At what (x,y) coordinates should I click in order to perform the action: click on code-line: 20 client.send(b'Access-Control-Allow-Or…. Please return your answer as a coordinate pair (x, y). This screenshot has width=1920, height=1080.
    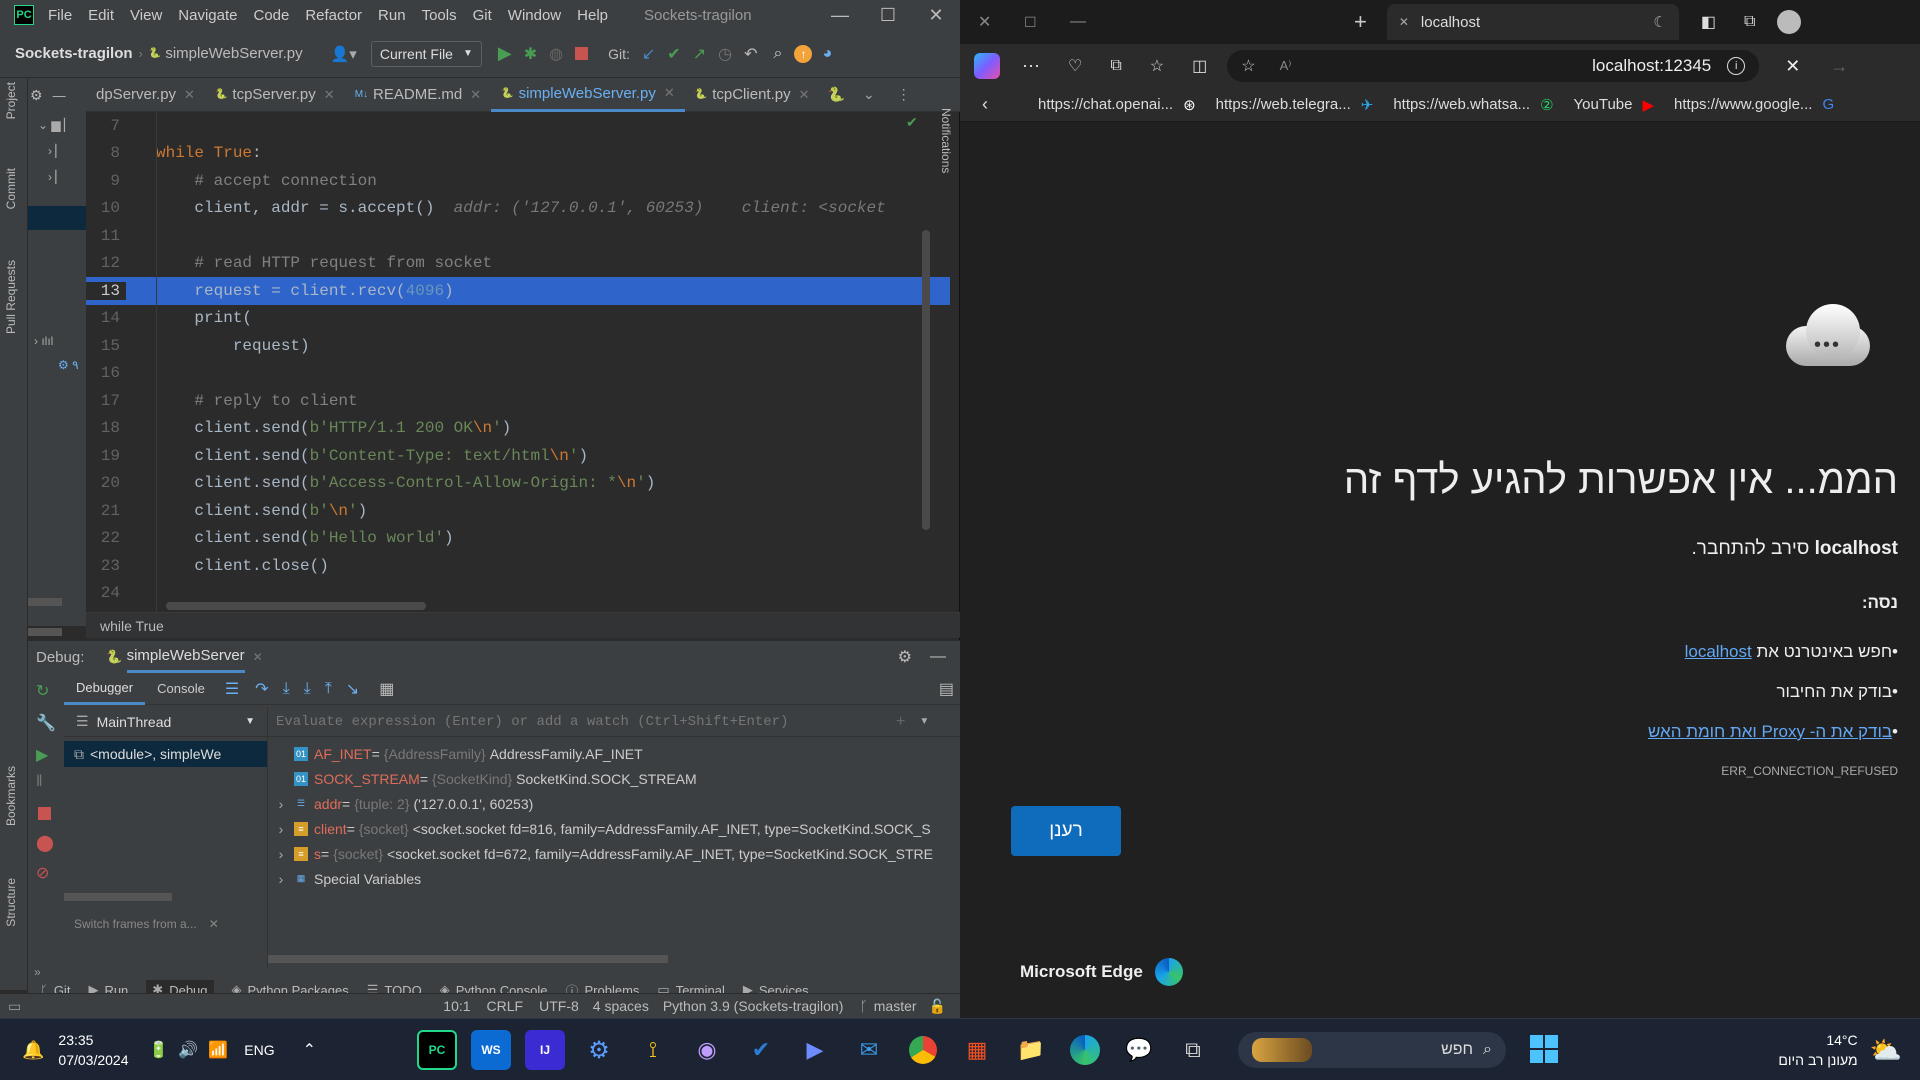
    Looking at the image, I should click on (518, 484).